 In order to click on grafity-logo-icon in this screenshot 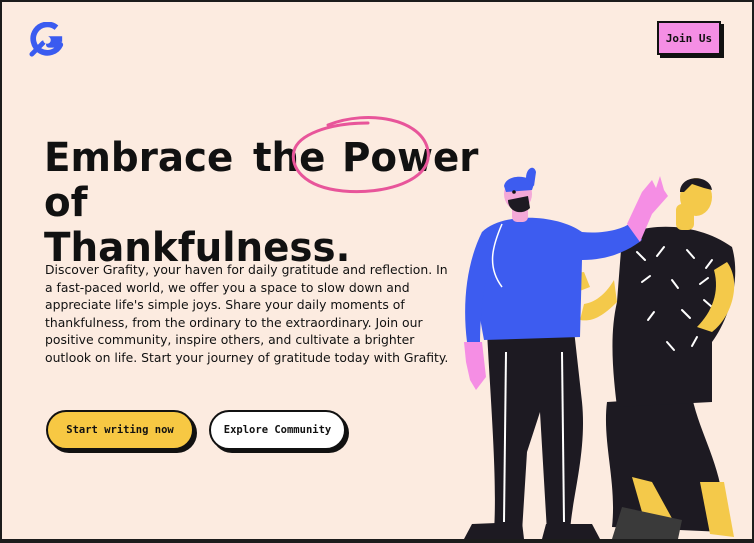, I will do `click(47, 40)`.